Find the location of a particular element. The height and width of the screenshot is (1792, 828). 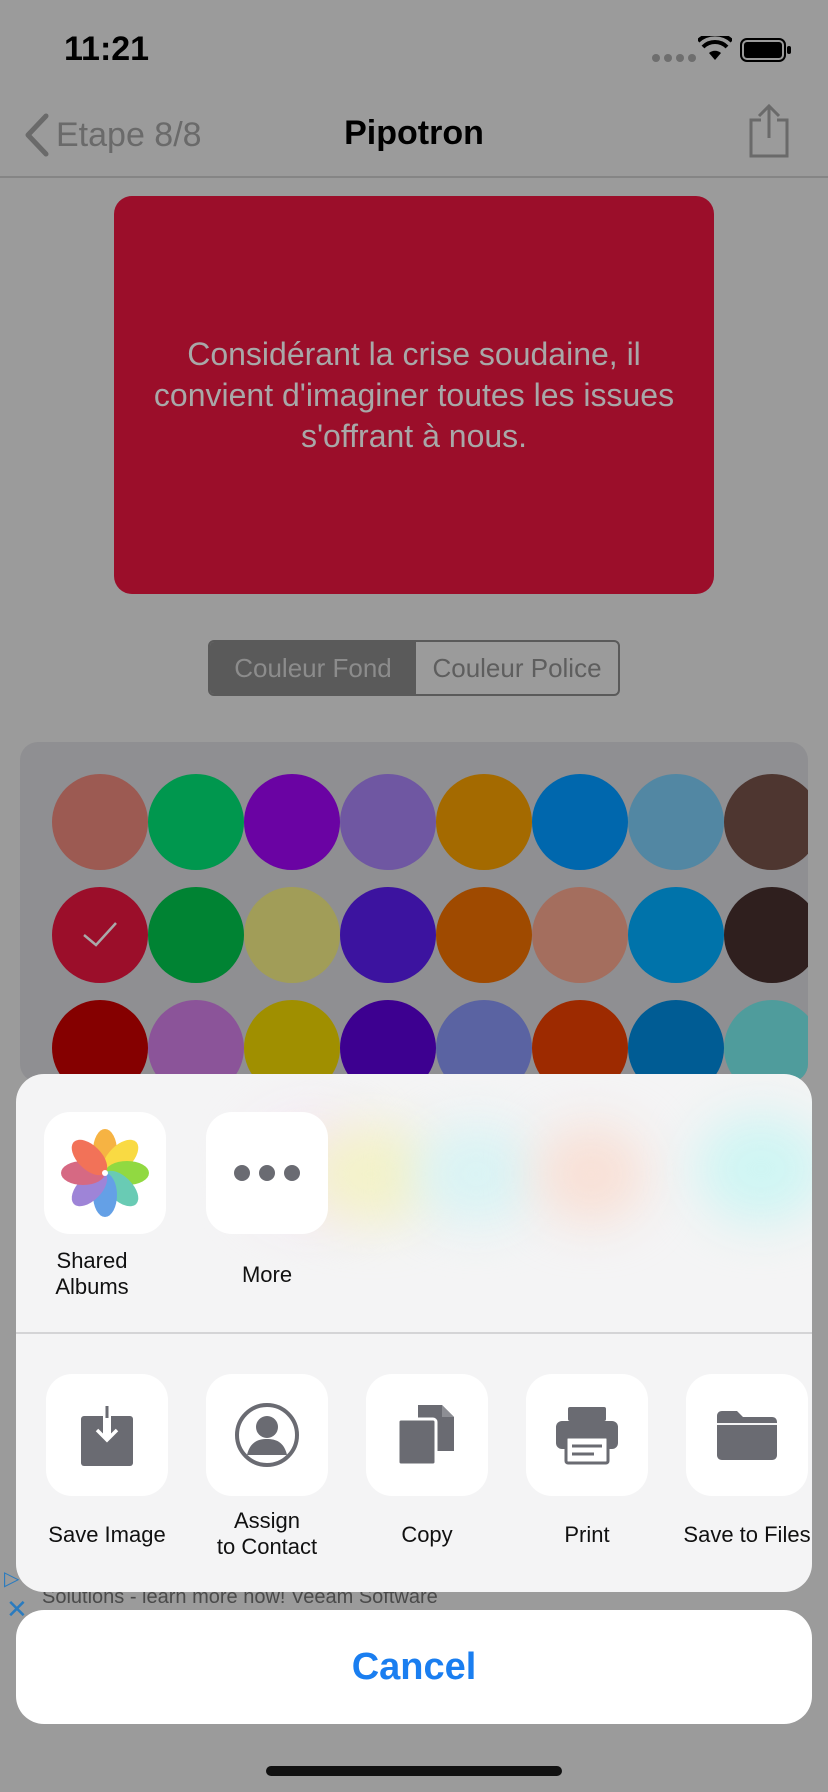

checkmark-icon is located at coordinates (100, 934).